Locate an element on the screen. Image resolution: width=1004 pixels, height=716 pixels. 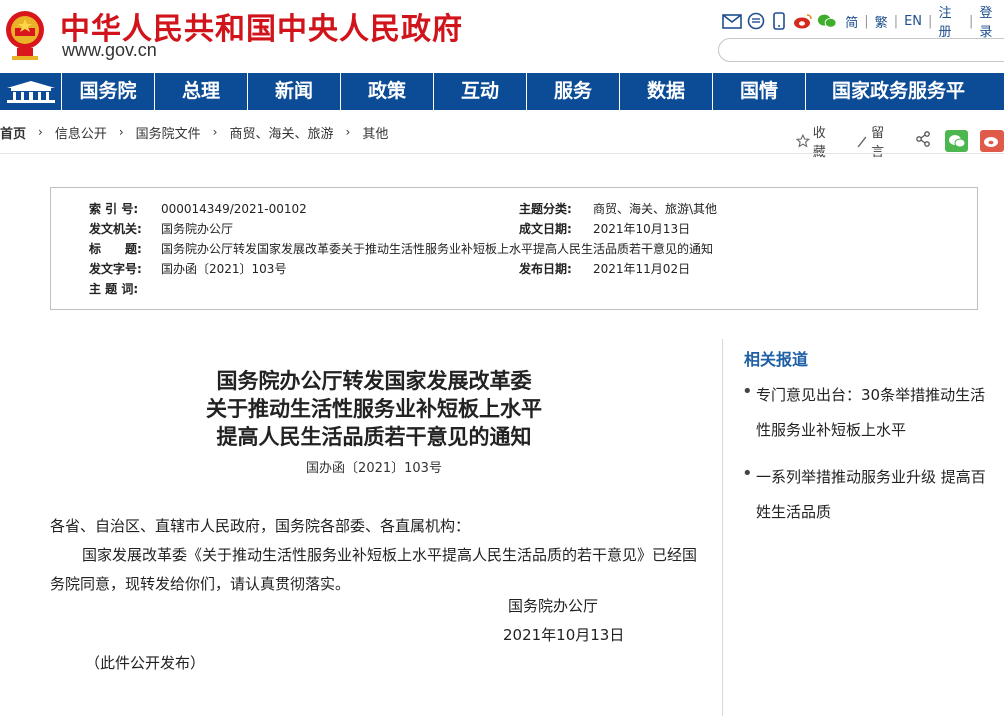
site-url: www.gov.cn is located at coordinates (109, 50).